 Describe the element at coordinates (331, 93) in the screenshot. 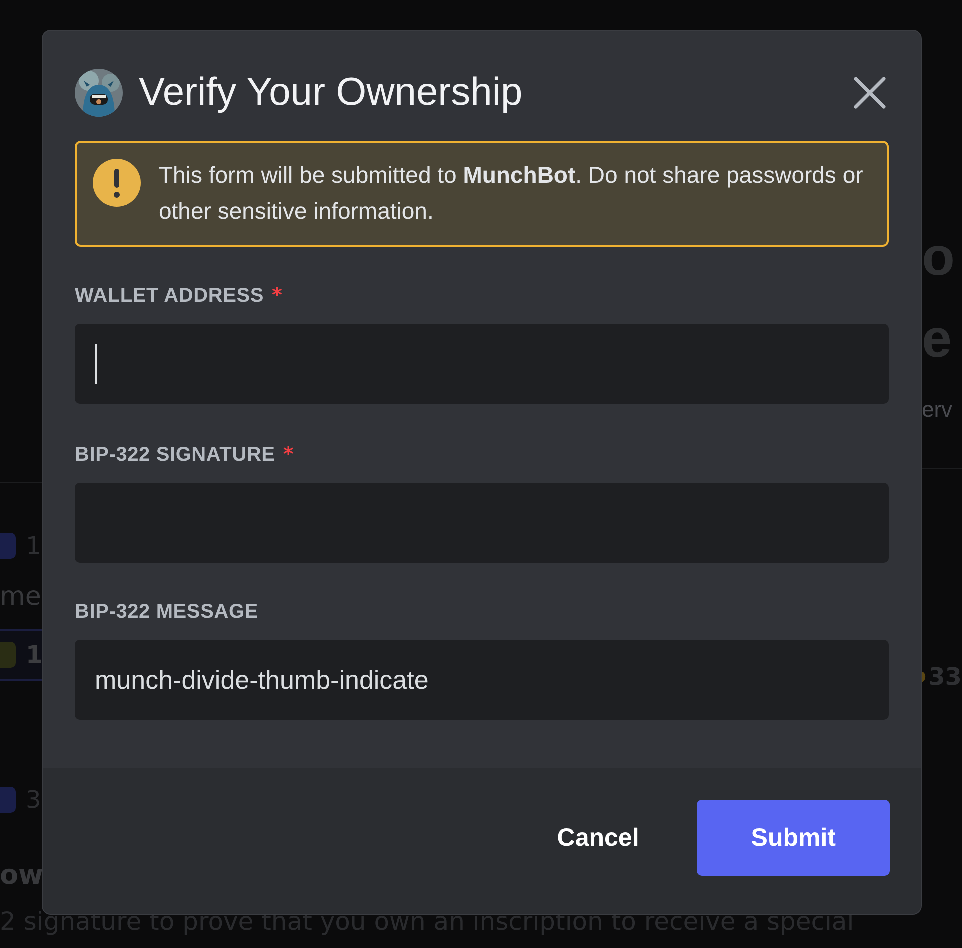

I see `dialog-title: Verify Your Ownership` at that location.